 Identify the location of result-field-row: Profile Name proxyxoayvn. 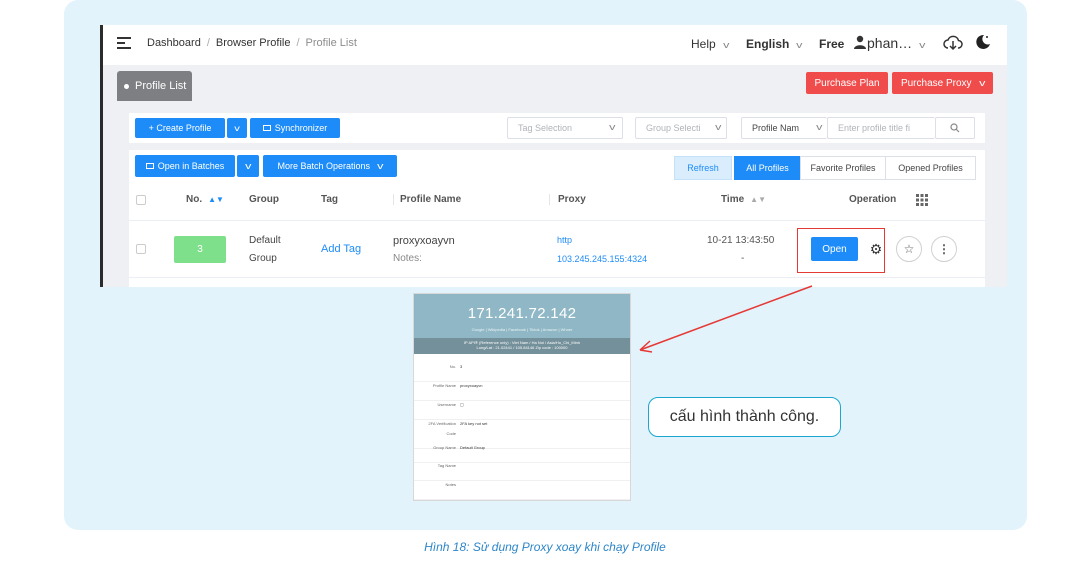
(522, 392).